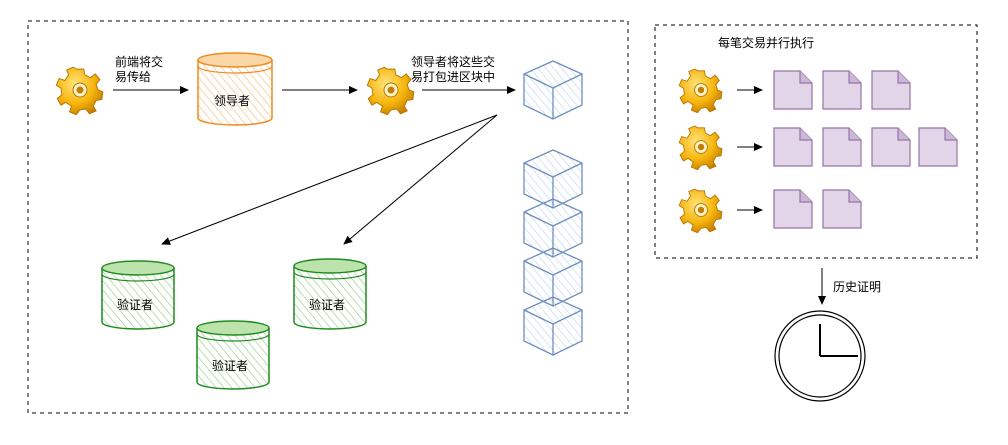 The width and height of the screenshot is (1008, 445). Describe the element at coordinates (139, 62) in the screenshot. I see `frontend-to-leader-line1: 前端将交` at that location.